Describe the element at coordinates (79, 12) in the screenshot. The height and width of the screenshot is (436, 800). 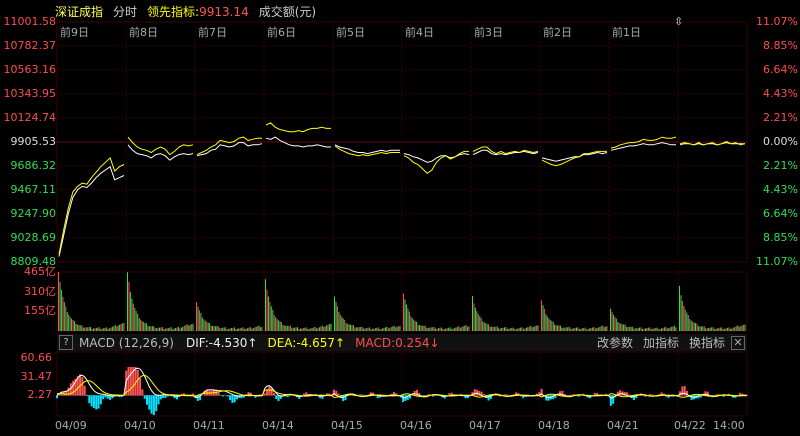
I see `index-name: 深证成指` at that location.